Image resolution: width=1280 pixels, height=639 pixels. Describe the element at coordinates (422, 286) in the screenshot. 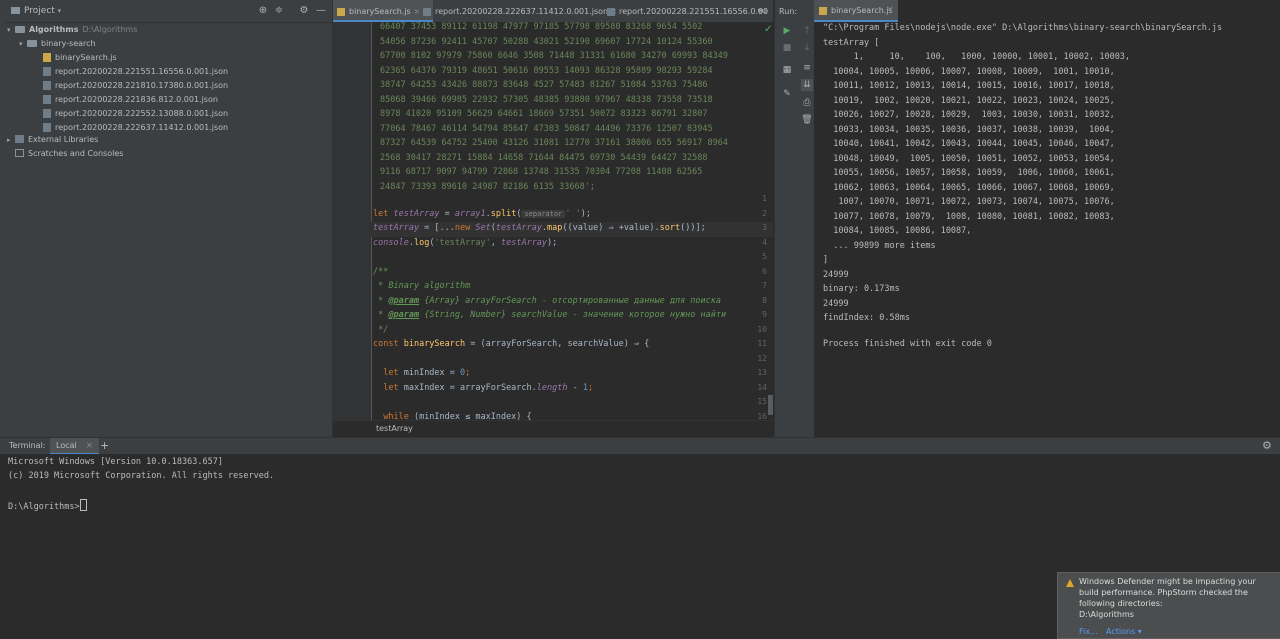

I see `code-line: * Binary algorithm` at that location.